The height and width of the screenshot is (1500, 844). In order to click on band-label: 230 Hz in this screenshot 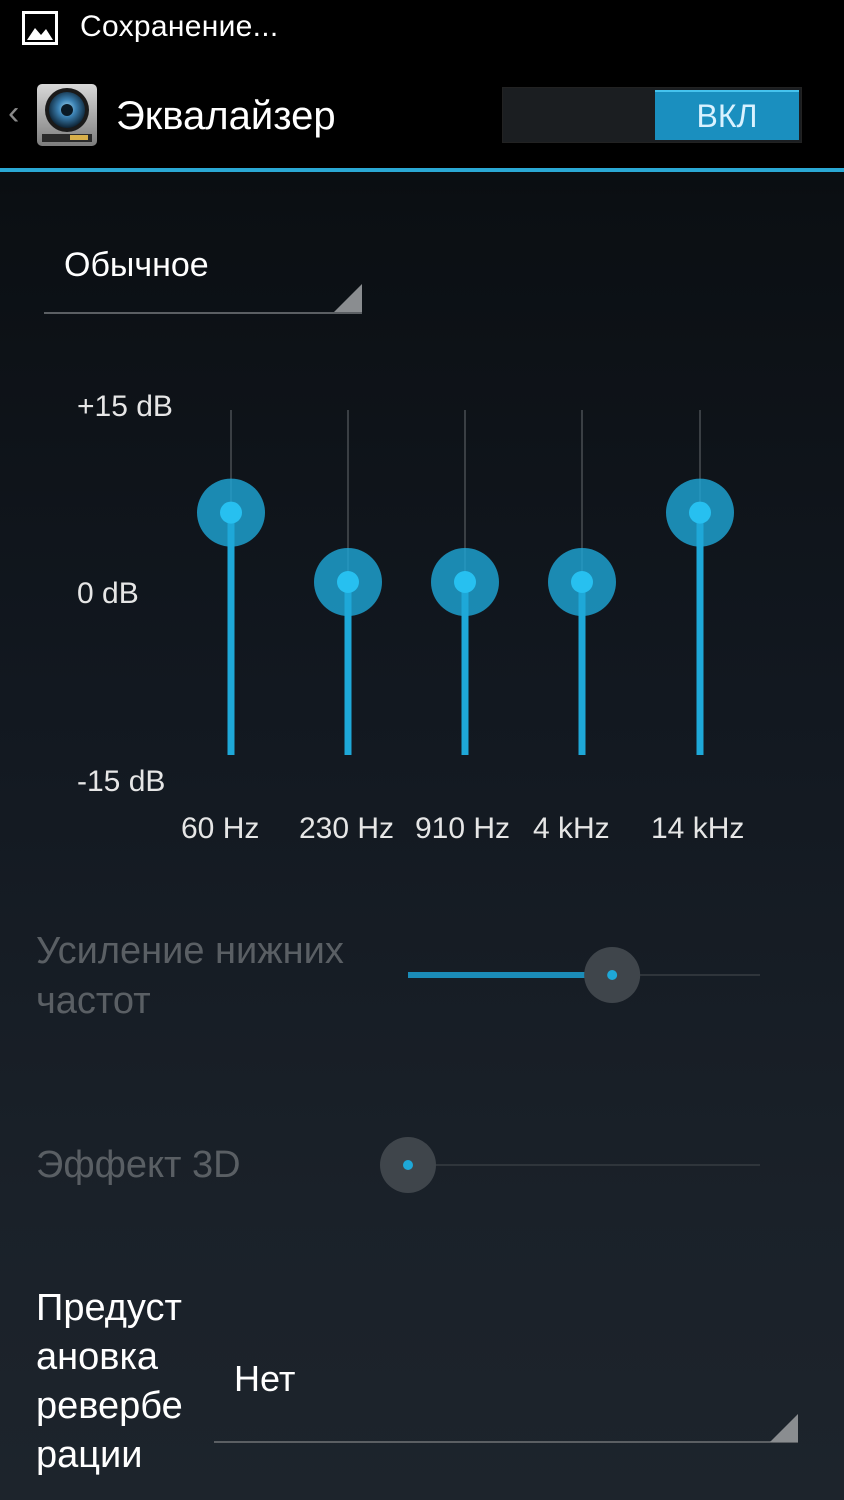, I will do `click(347, 828)`.